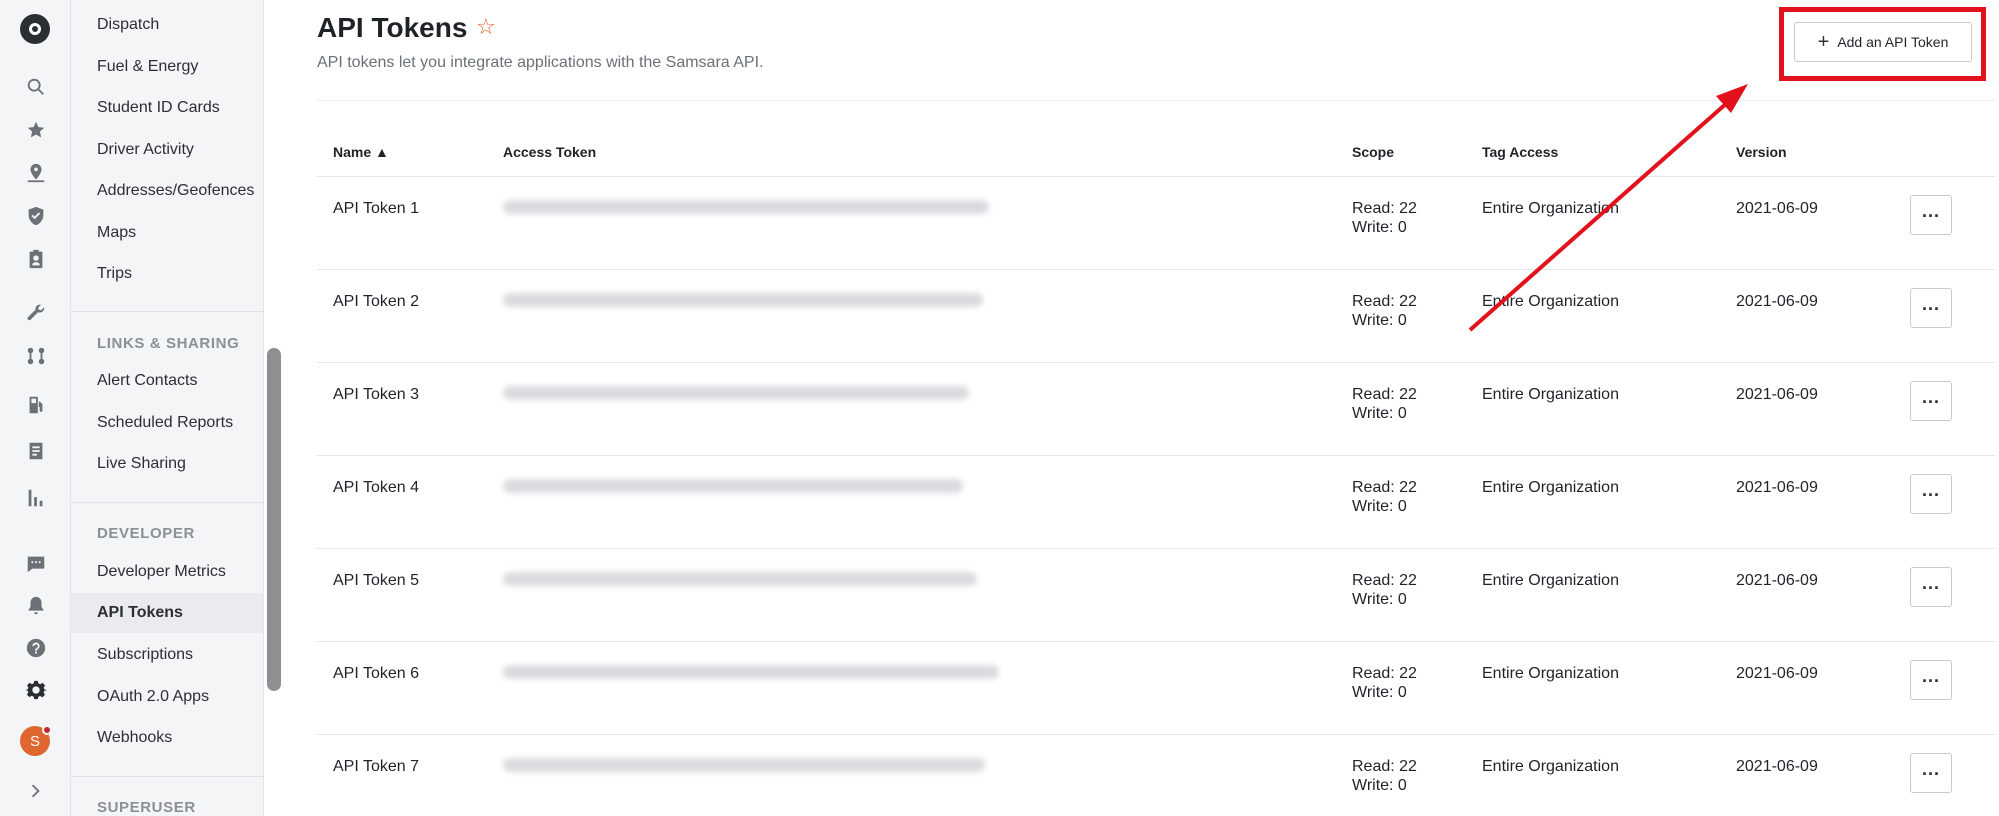  I want to click on document-icon, so click(35, 450).